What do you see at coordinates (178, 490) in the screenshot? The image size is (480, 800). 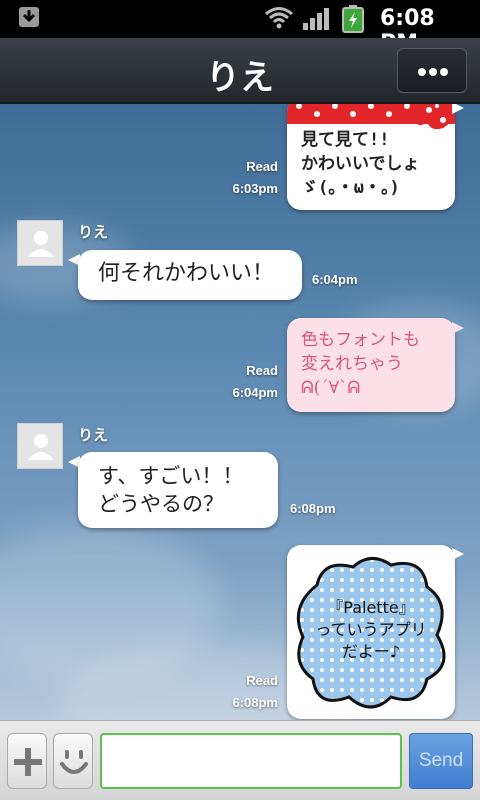 I see `message-bubble-received: す、すごい！！ どうやるの？` at bounding box center [178, 490].